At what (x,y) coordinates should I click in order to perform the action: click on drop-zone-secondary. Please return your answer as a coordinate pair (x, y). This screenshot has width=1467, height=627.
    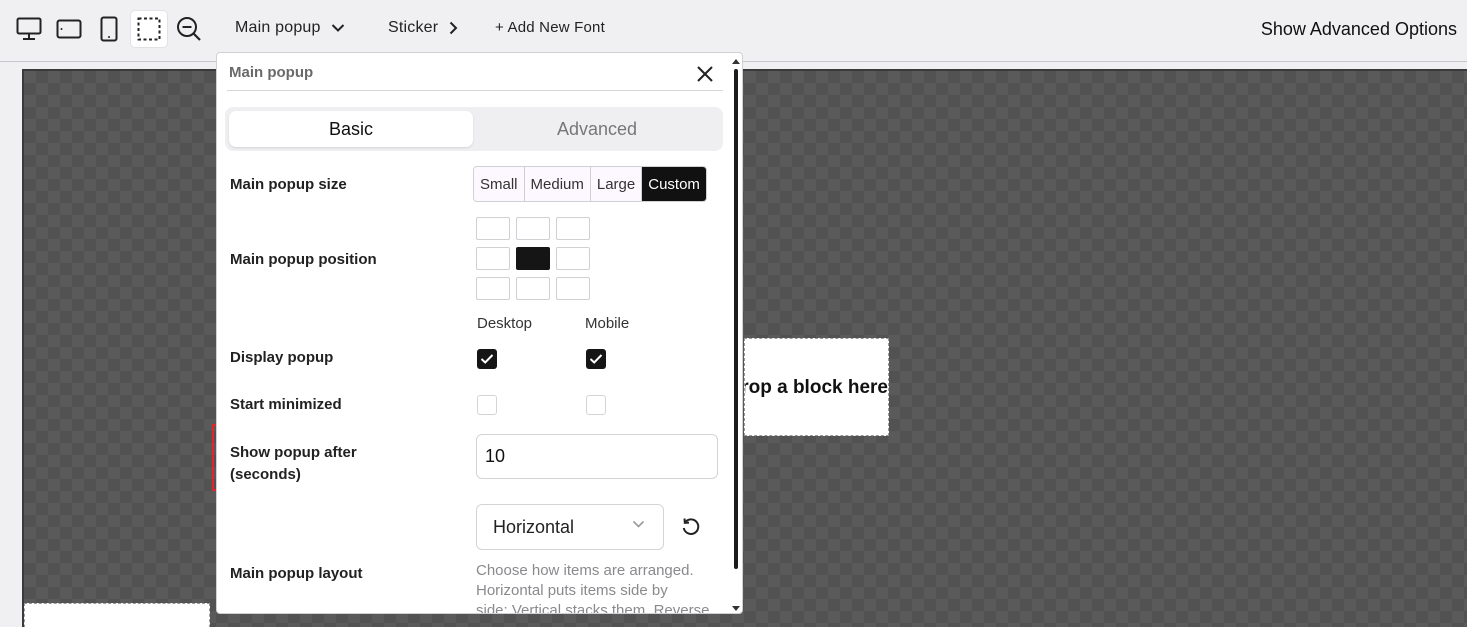
    Looking at the image, I should click on (117, 615).